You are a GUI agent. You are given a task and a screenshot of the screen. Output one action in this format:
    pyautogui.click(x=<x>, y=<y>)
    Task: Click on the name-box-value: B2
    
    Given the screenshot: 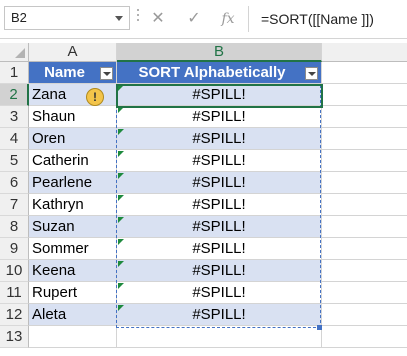 What is the action you would take?
    pyautogui.click(x=19, y=17)
    